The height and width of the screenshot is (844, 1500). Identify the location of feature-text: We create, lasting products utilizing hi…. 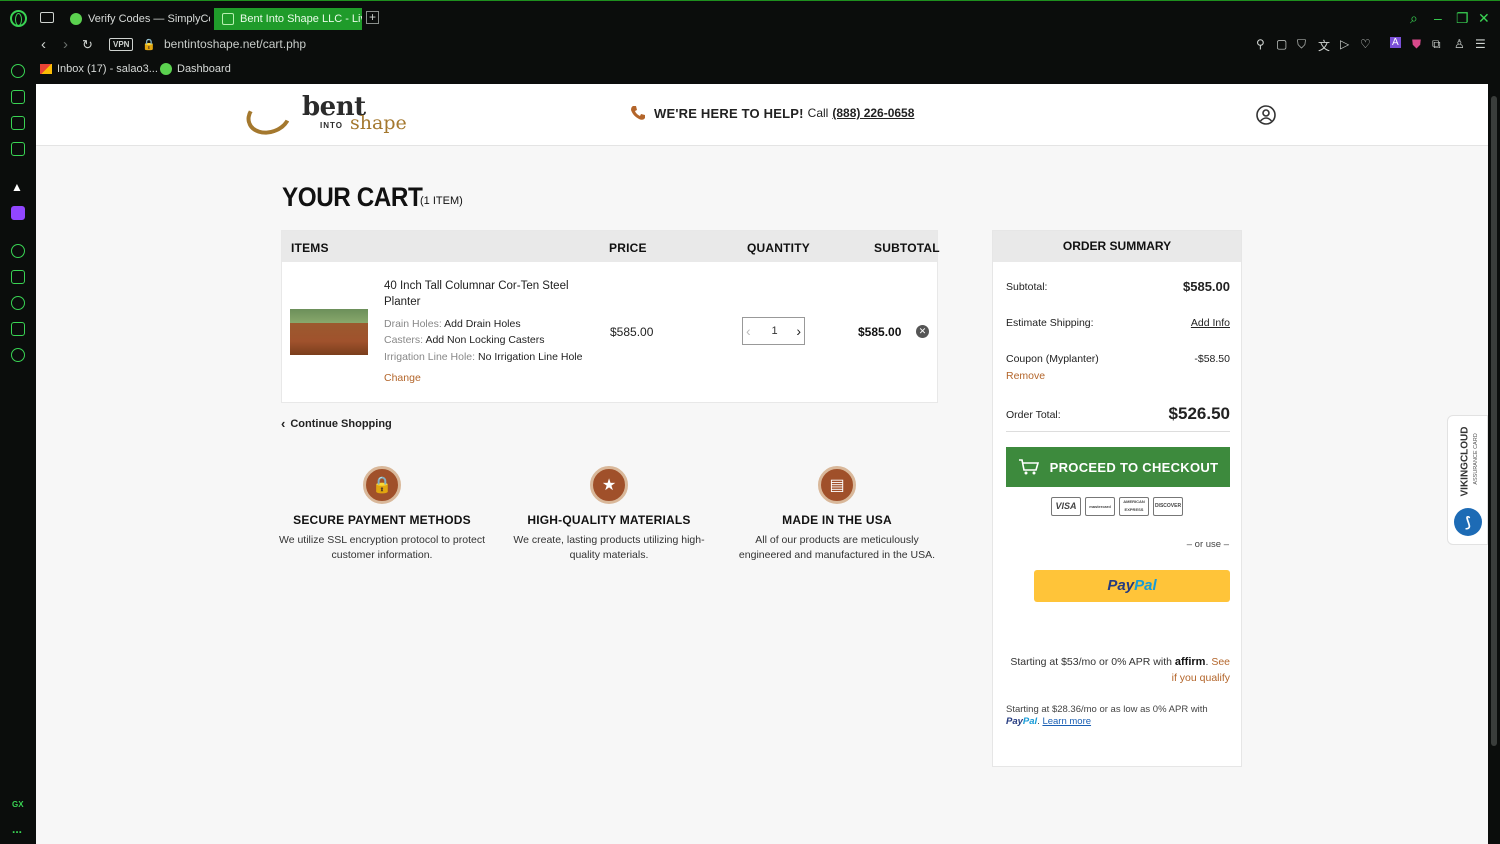
(609, 547).